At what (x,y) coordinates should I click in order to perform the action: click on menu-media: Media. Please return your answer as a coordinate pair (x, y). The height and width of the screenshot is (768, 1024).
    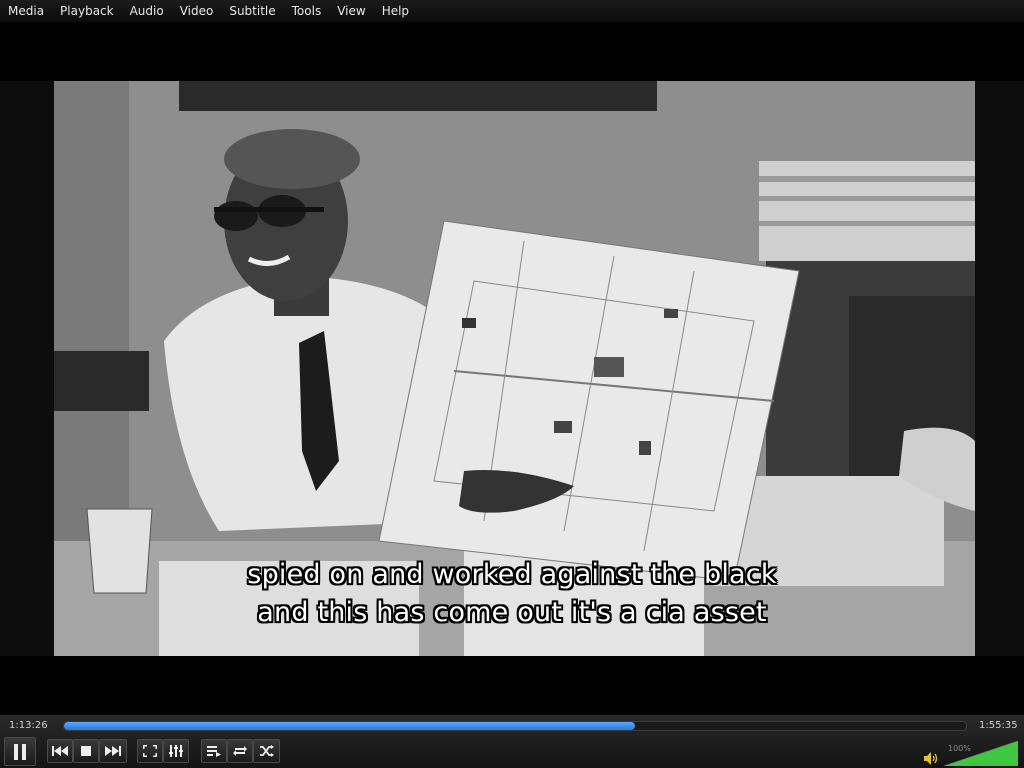
    Looking at the image, I should click on (26, 11).